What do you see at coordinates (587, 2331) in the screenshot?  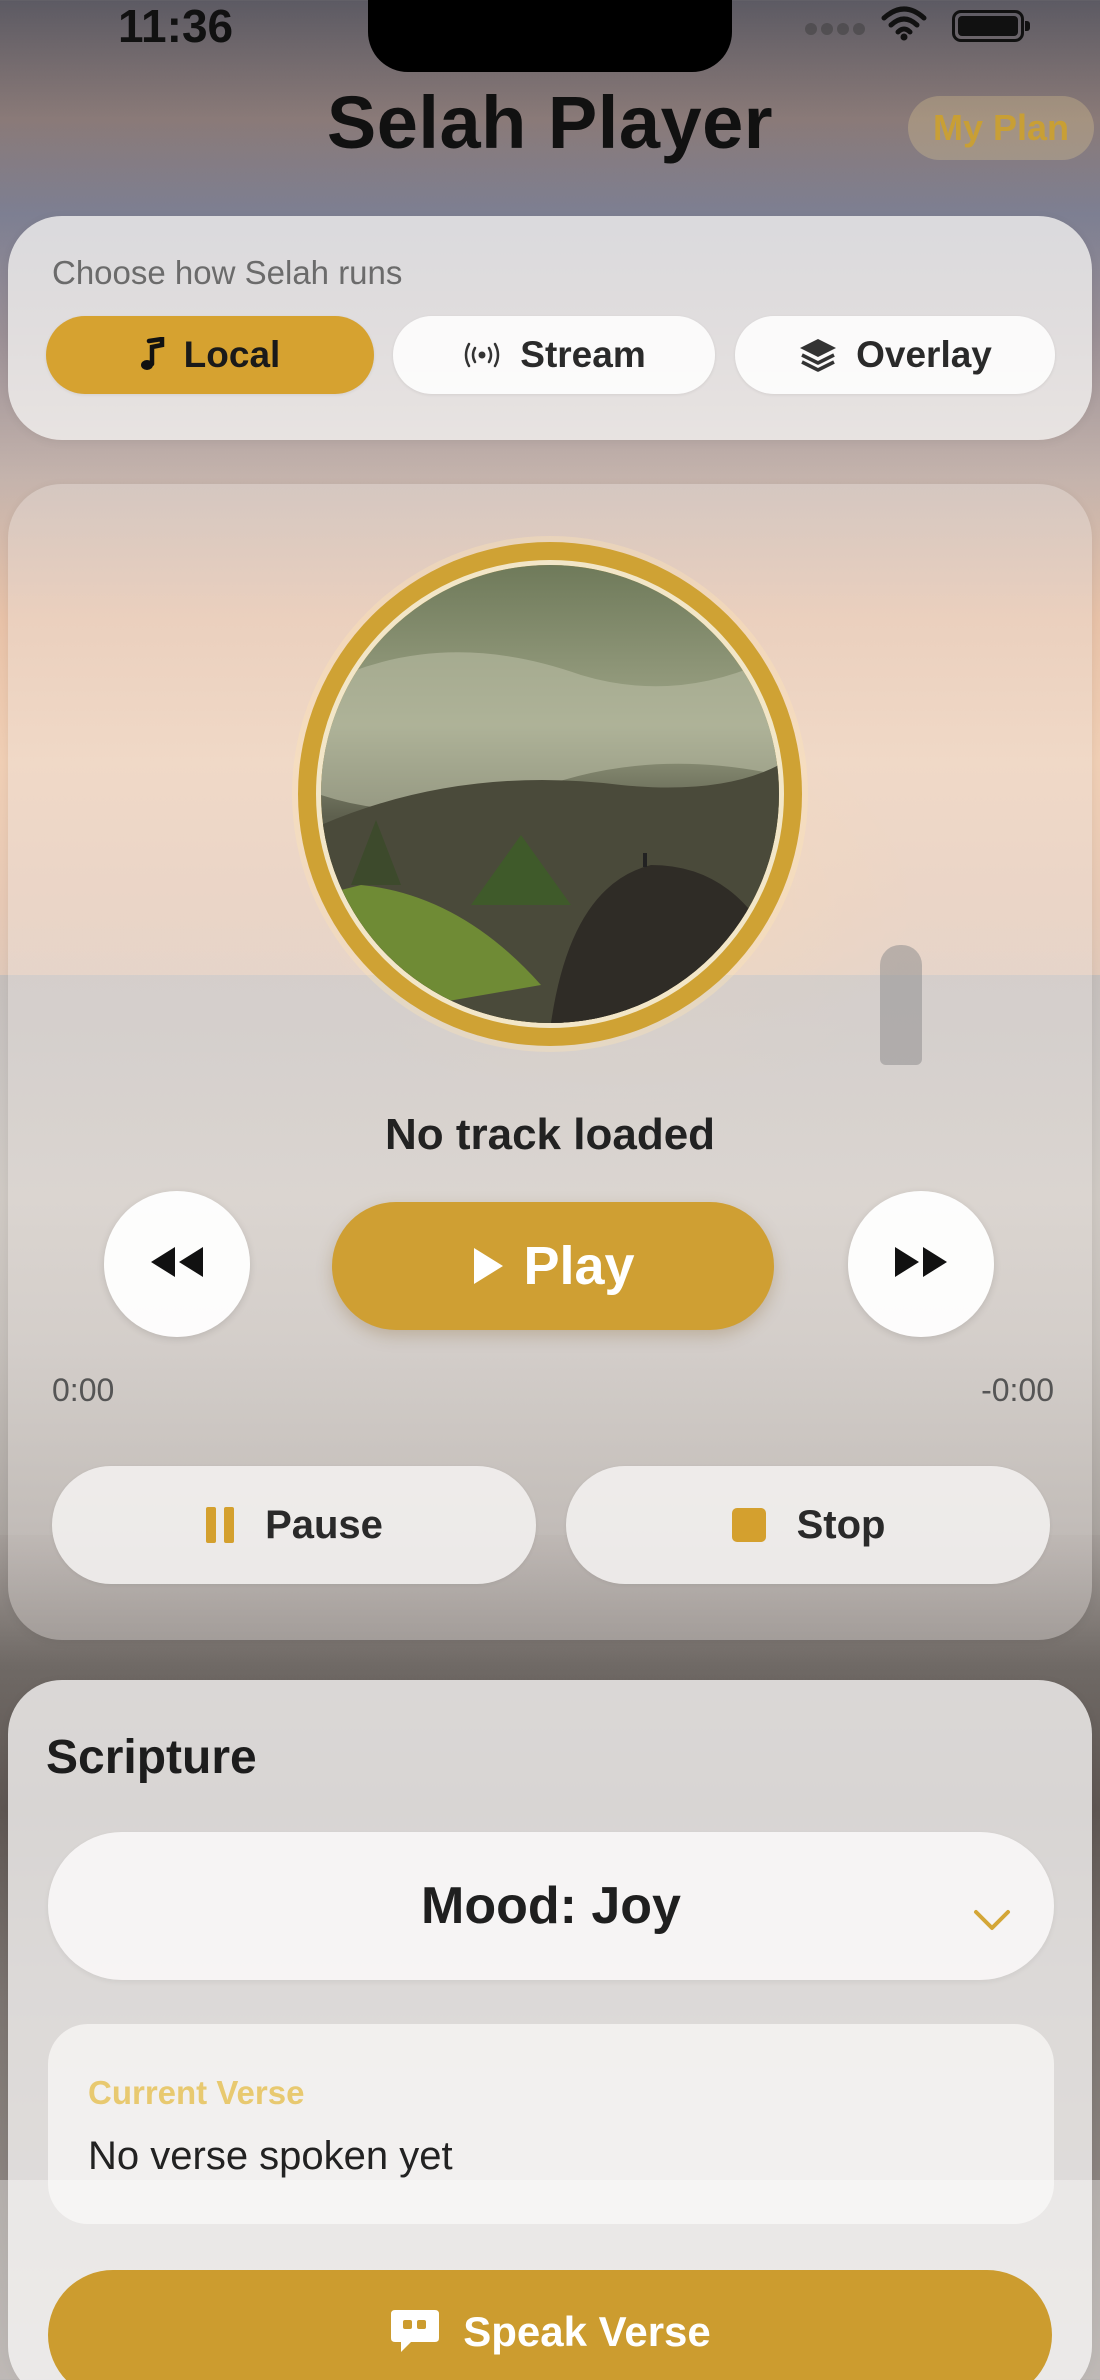 I see `speak-verse-label: Speak Verse` at bounding box center [587, 2331].